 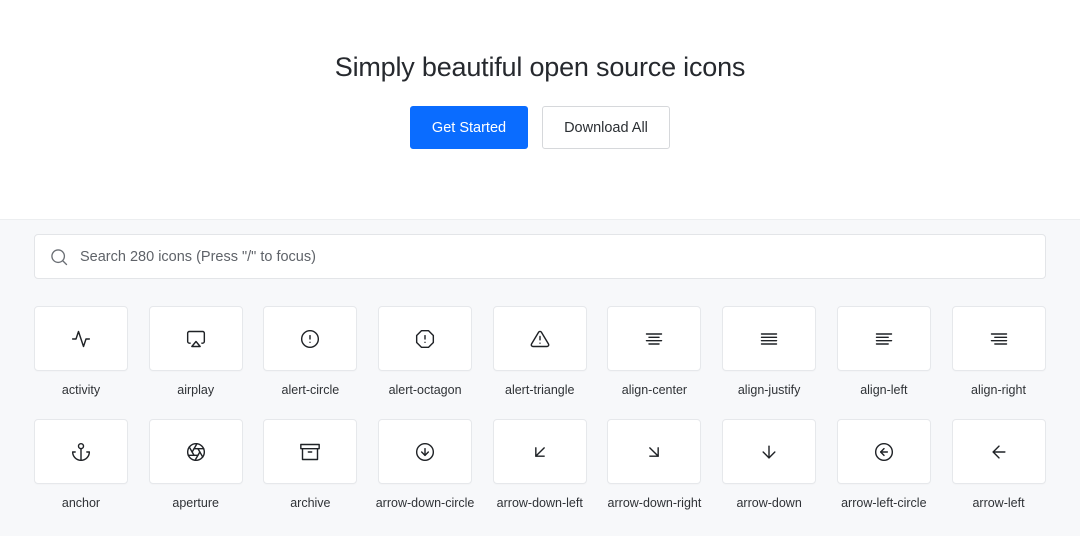 I want to click on alert-circle-icon, so click(x=310, y=338).